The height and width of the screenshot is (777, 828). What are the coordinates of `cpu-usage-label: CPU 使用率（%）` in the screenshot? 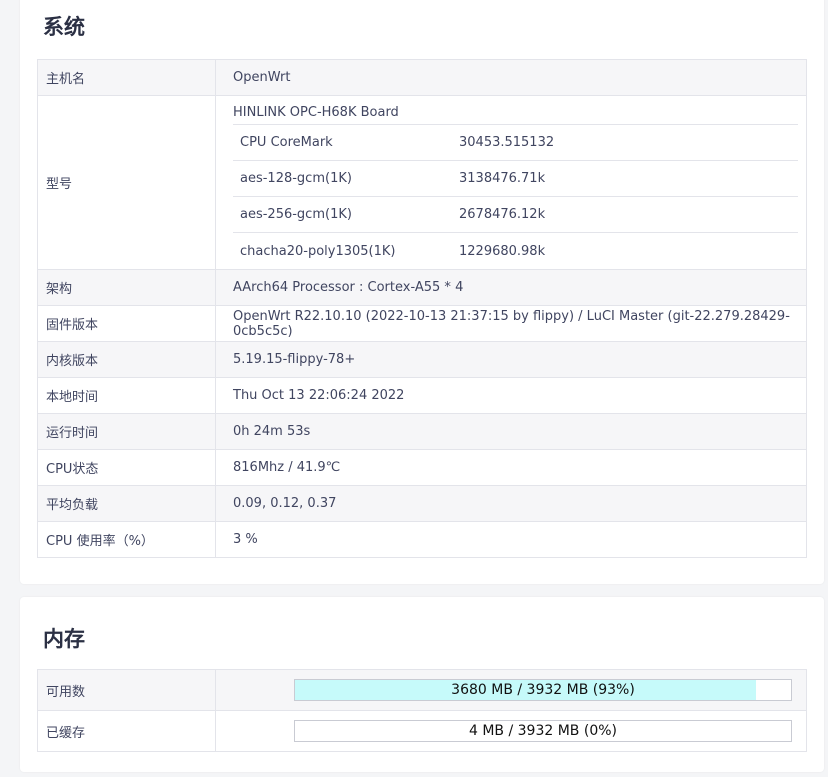 It's located at (126, 539).